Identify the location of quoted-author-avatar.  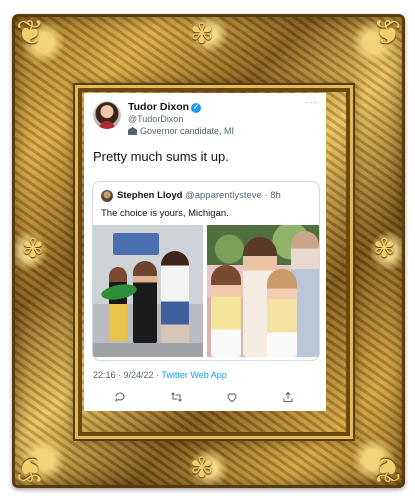
(107, 196).